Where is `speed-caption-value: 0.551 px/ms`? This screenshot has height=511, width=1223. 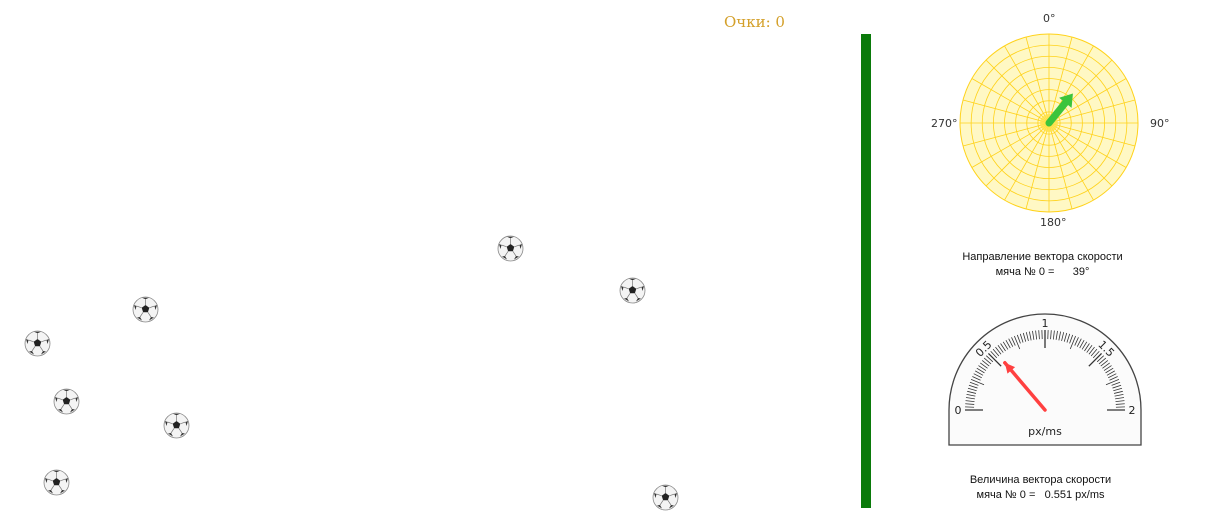 speed-caption-value: 0.551 px/ms is located at coordinates (1075, 495).